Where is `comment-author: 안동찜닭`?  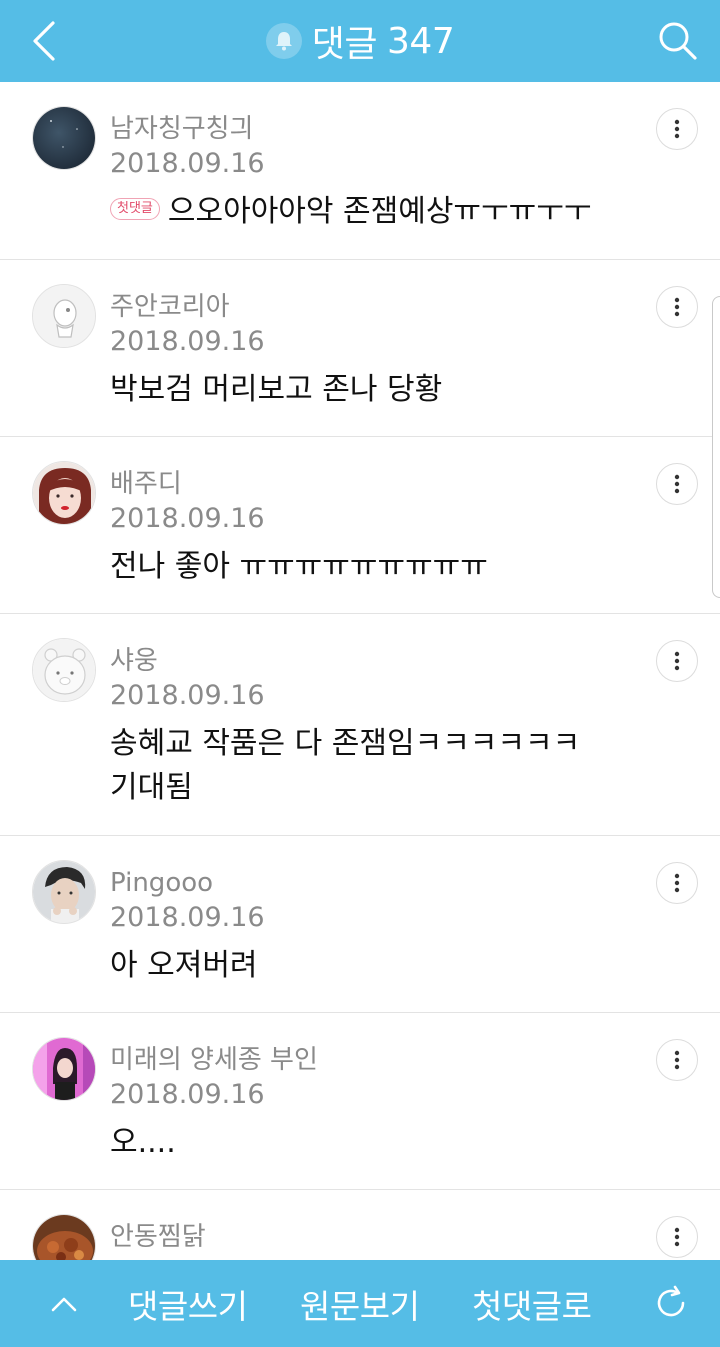 comment-author: 안동찜닭 is located at coordinates (158, 1237).